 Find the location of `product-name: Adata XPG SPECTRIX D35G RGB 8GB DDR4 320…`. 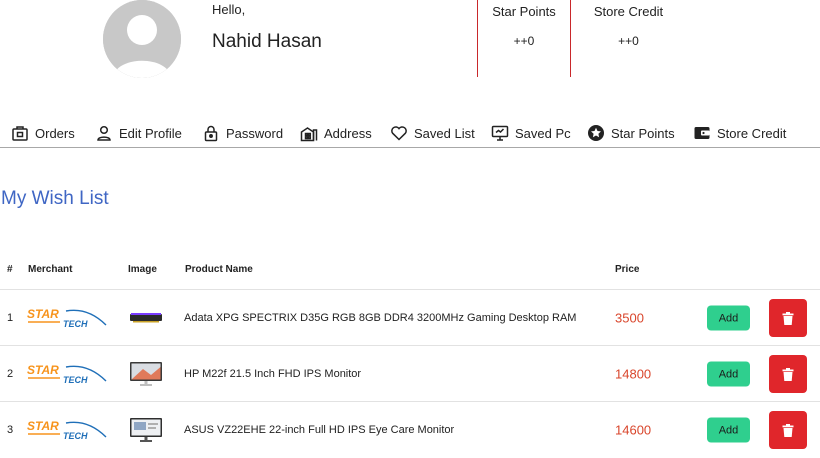

product-name: Adata XPG SPECTRIX D35G RGB 8GB DDR4 320… is located at coordinates (380, 318).